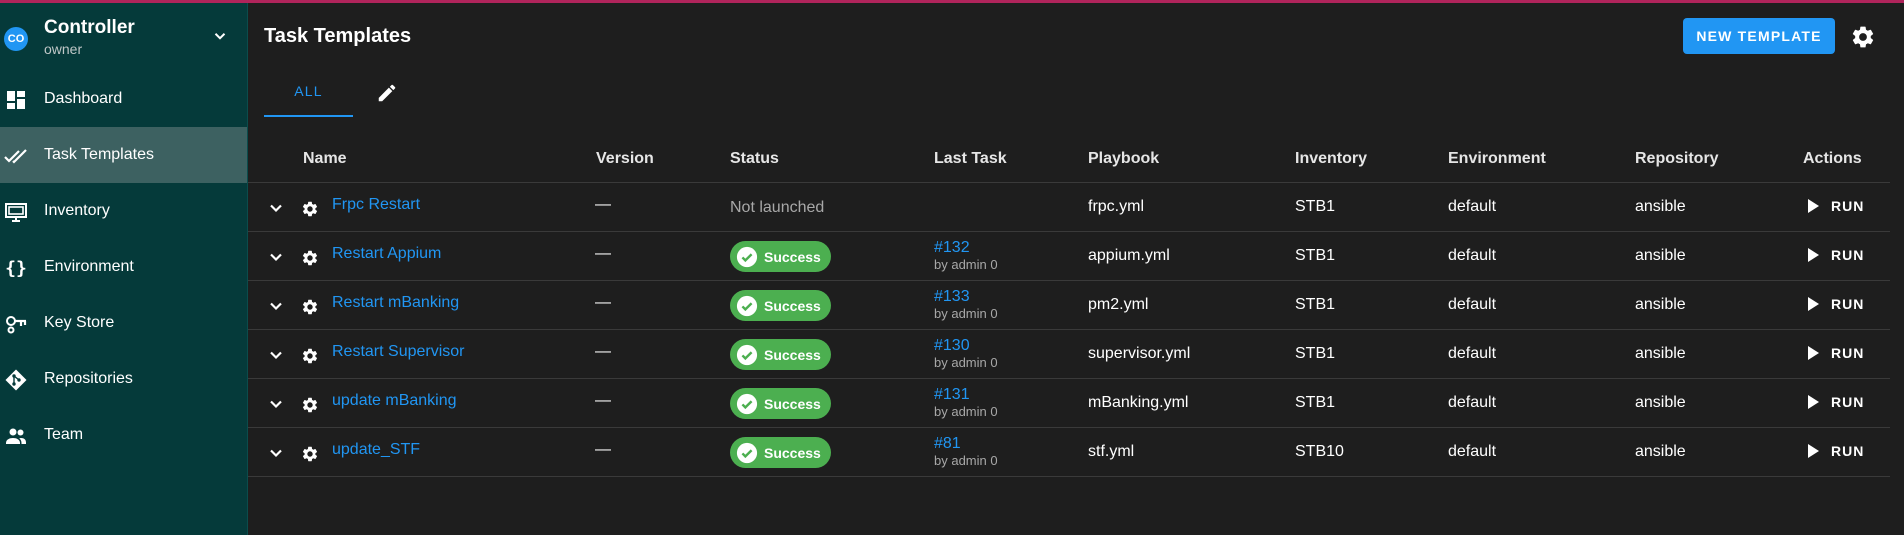  Describe the element at coordinates (1139, 353) in the screenshot. I see `playbook-cell: supervisor.yml` at that location.